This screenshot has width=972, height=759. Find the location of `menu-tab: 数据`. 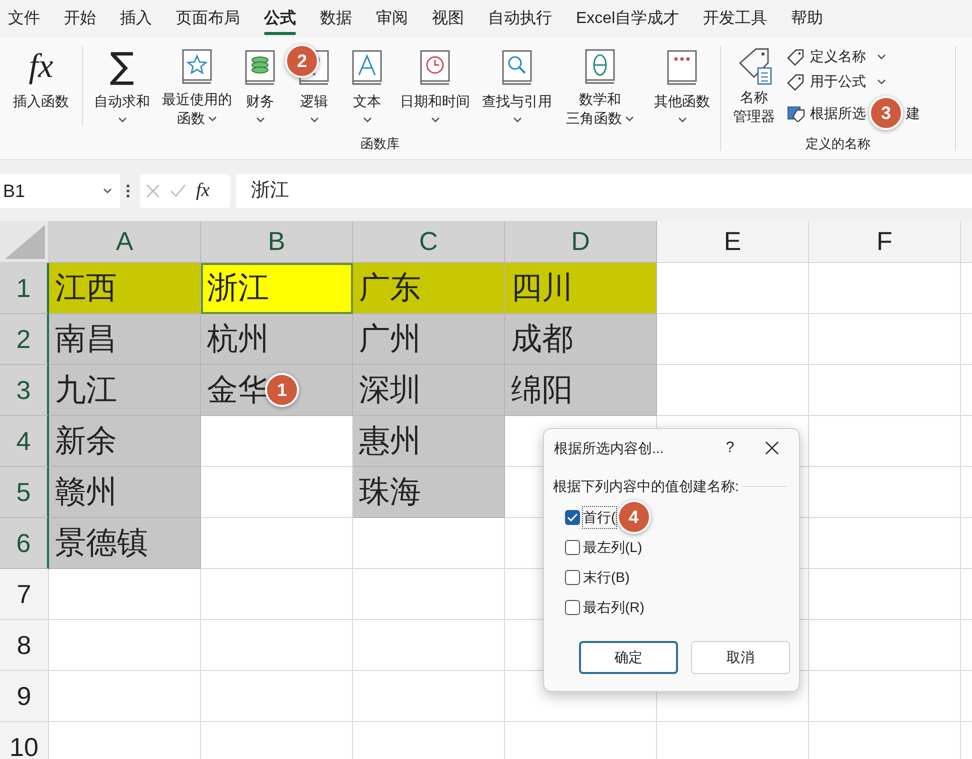

menu-tab: 数据 is located at coordinates (336, 19).